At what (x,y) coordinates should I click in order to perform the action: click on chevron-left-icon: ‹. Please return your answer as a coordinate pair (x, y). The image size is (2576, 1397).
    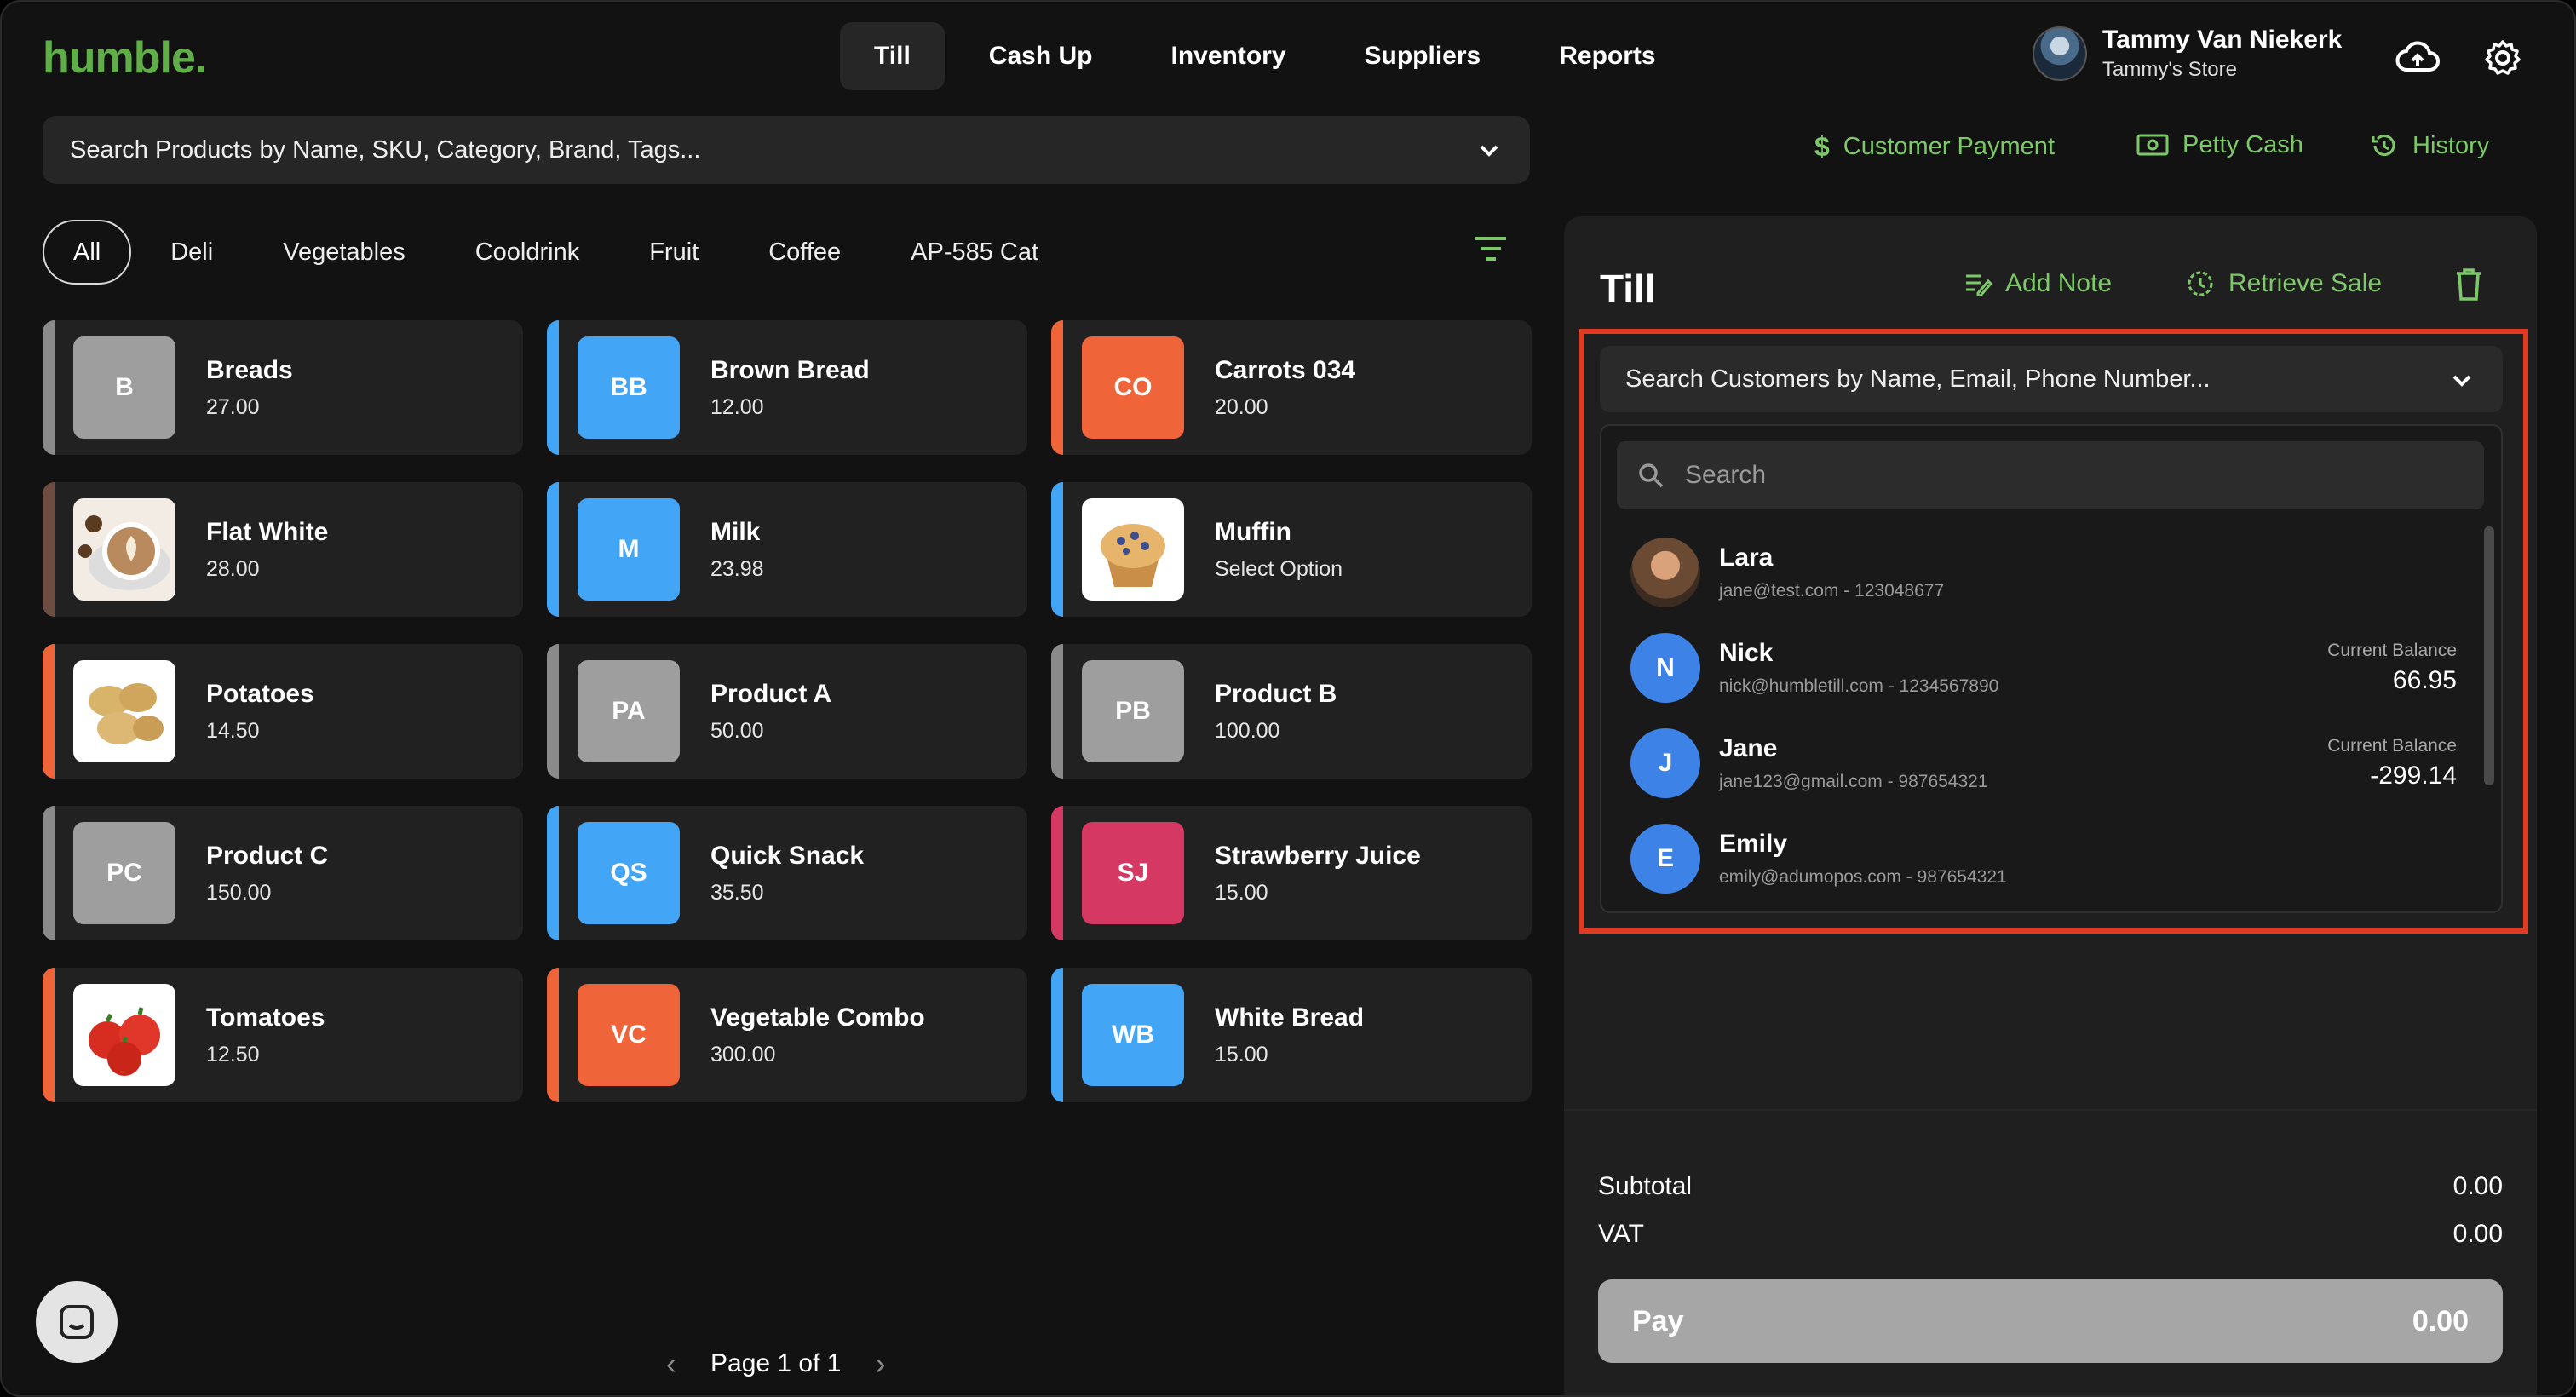
    Looking at the image, I should click on (671, 1364).